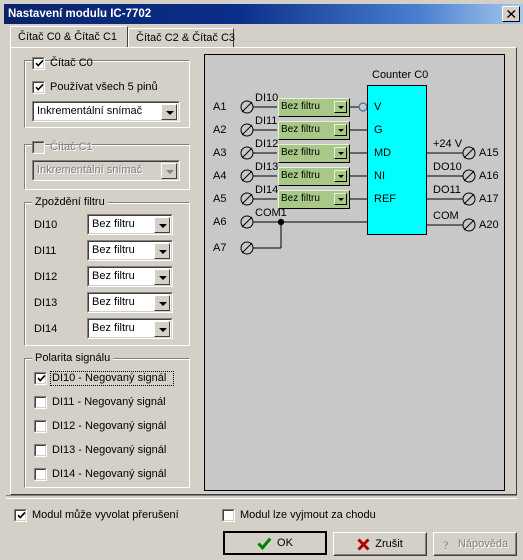  I want to click on diagram-filter-combo-di13: Bez filtru, so click(314, 176).